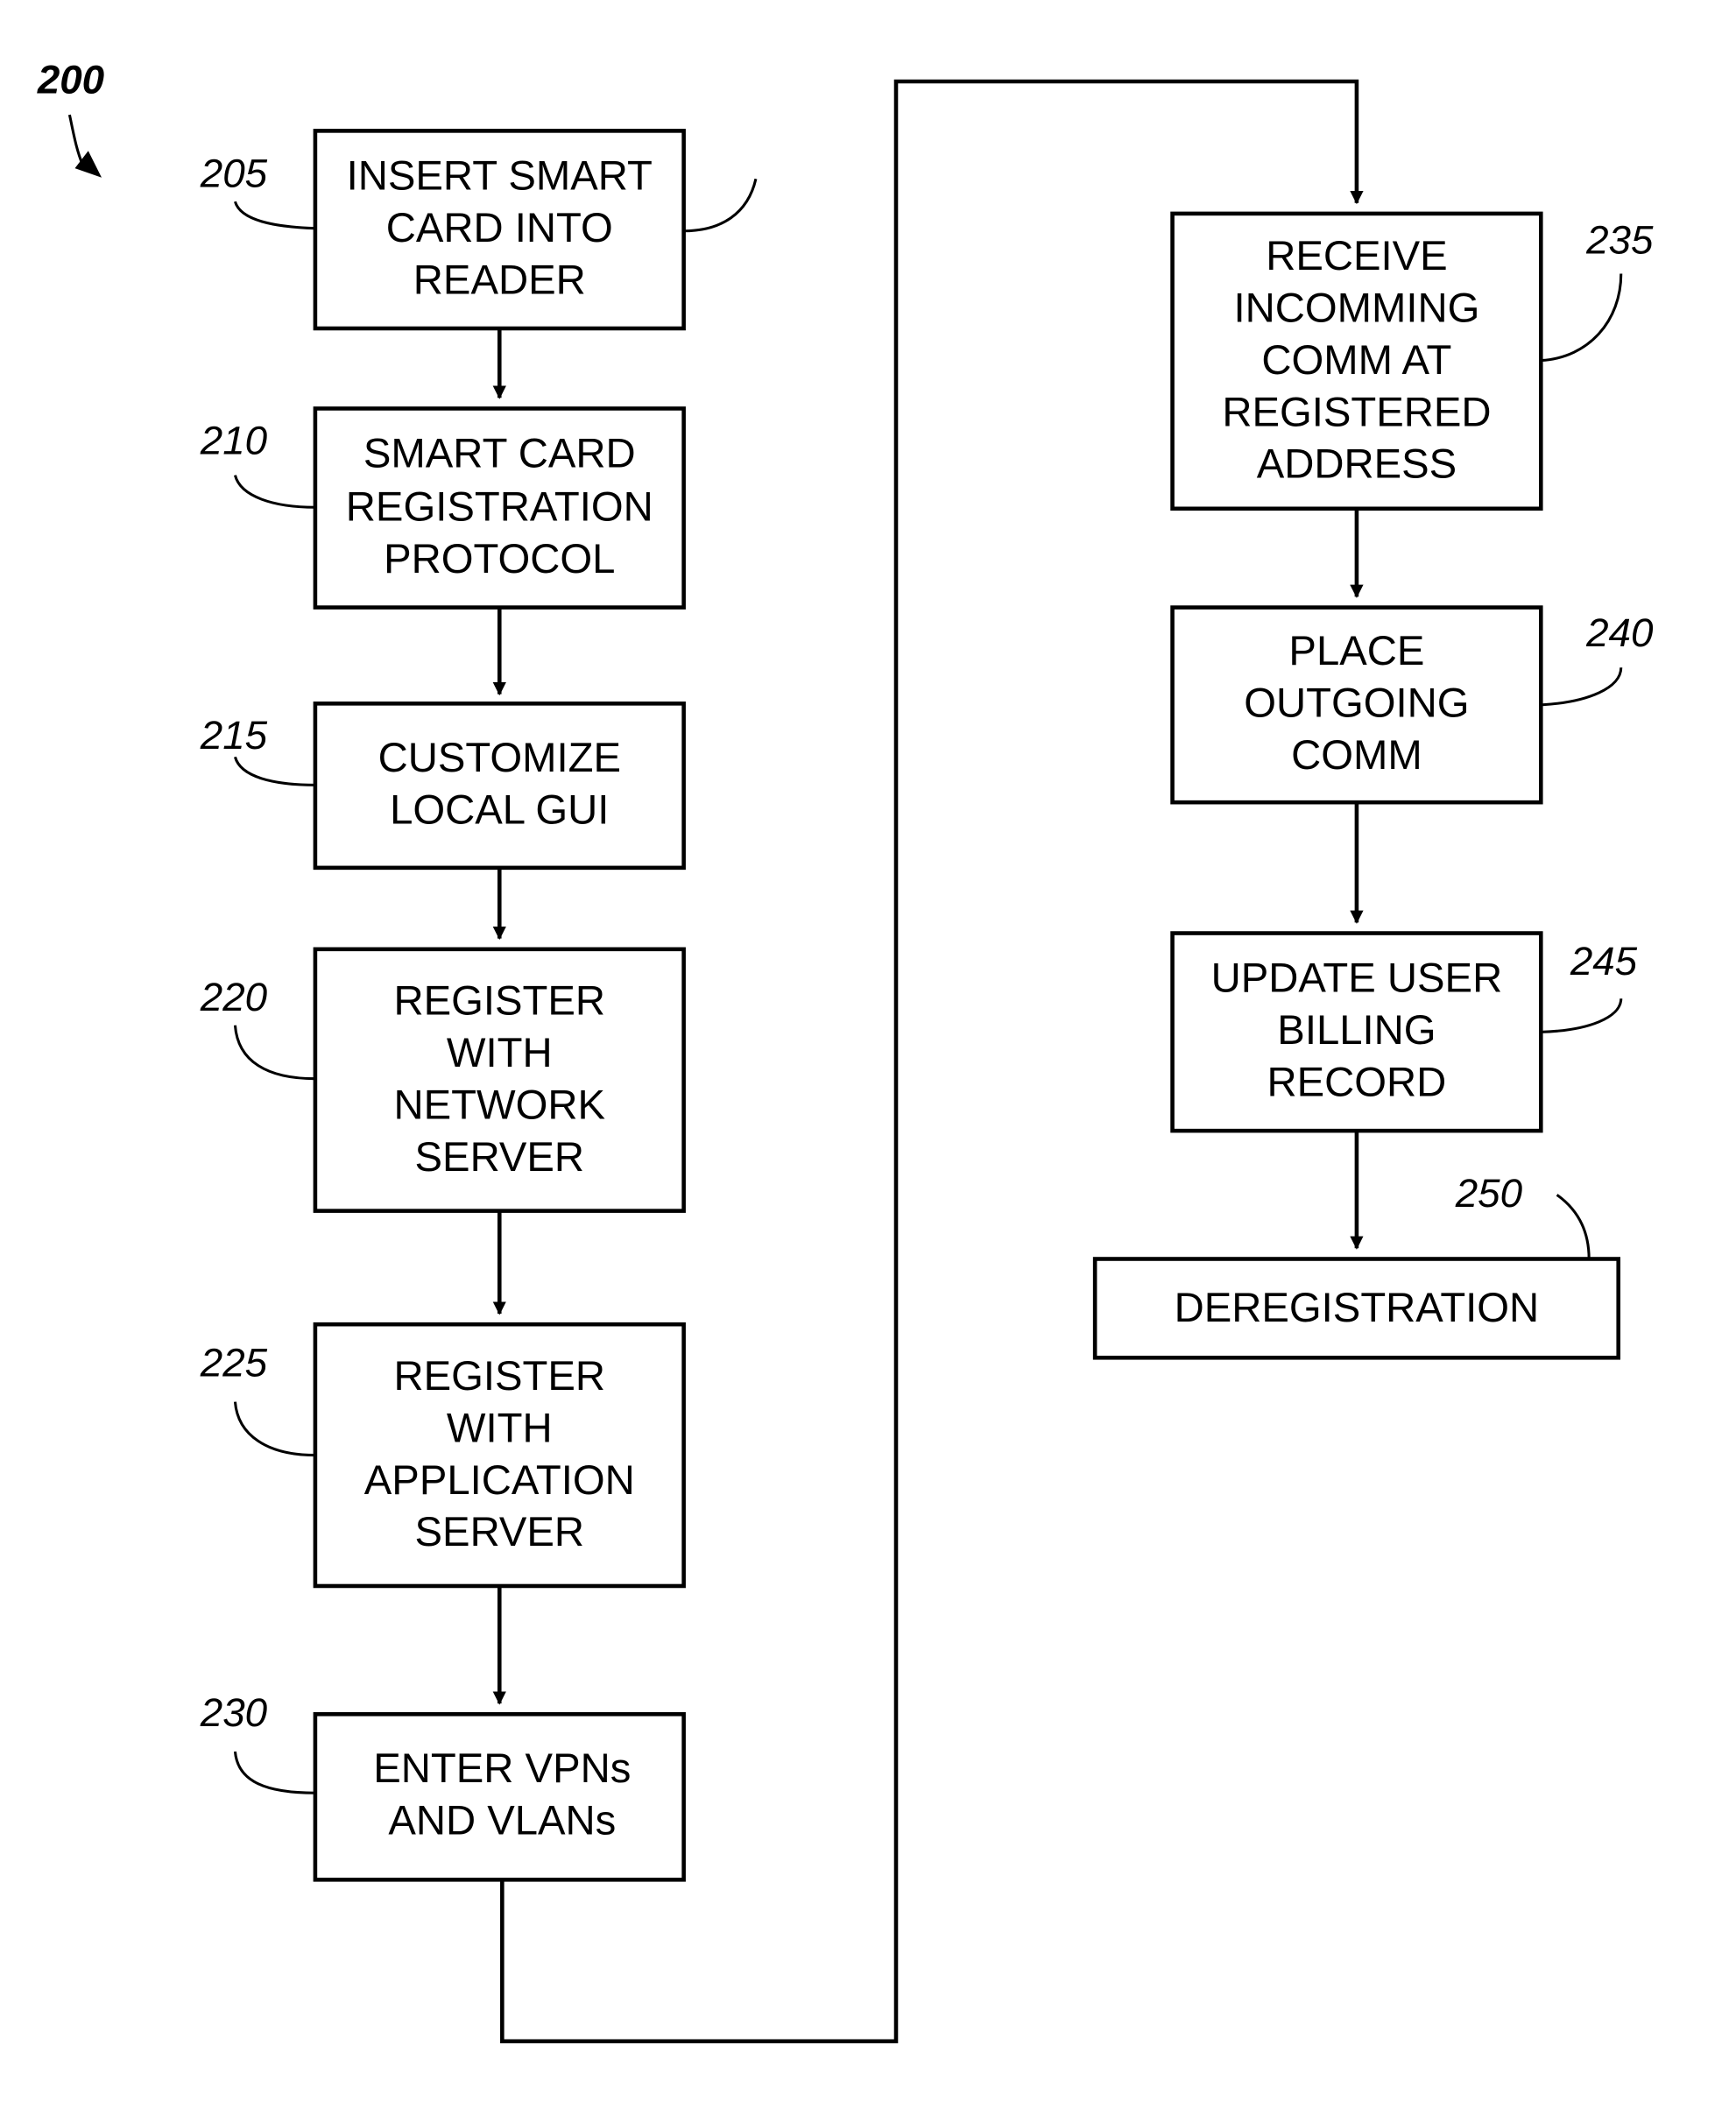 This screenshot has height=2108, width=1736. Describe the element at coordinates (70, 80) in the screenshot. I see `figure-reference: 200` at that location.